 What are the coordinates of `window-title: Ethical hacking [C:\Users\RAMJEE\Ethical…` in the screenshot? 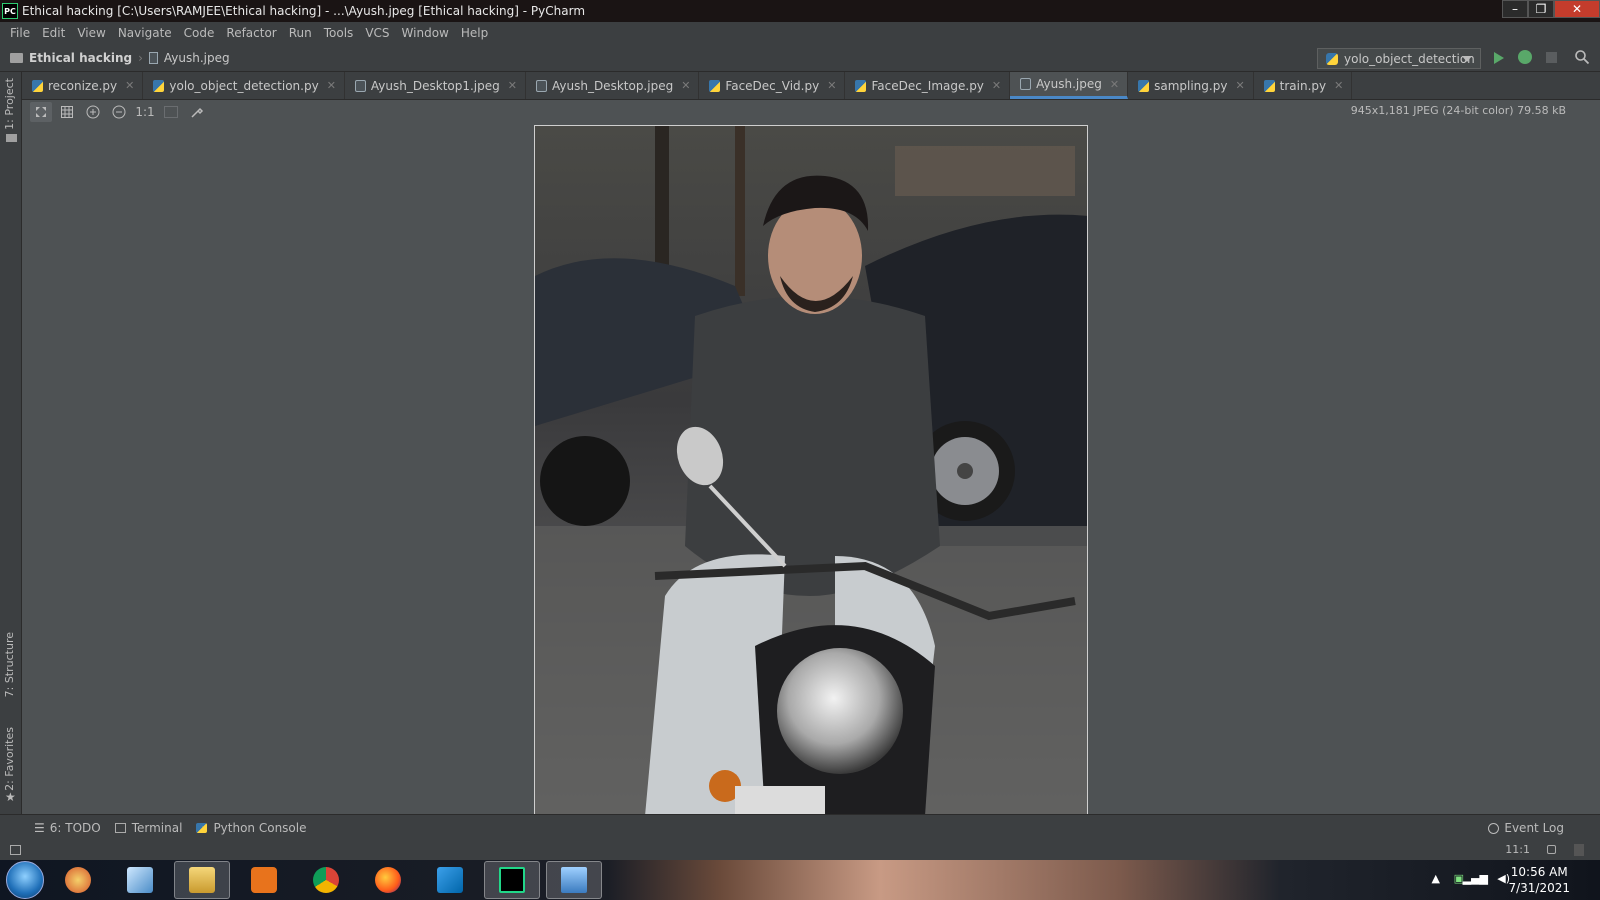 It's located at (304, 11).